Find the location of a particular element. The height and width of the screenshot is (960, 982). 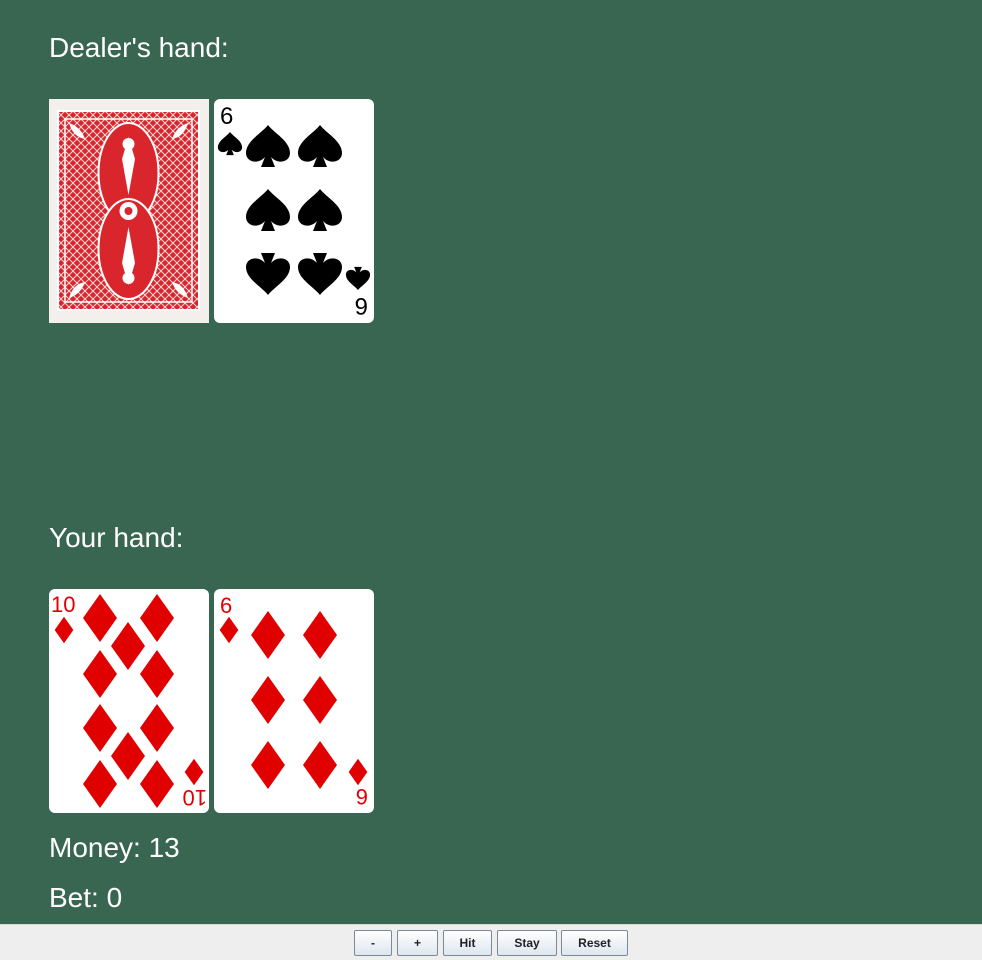

rank-bottom-right: 10 is located at coordinates (195, 797).